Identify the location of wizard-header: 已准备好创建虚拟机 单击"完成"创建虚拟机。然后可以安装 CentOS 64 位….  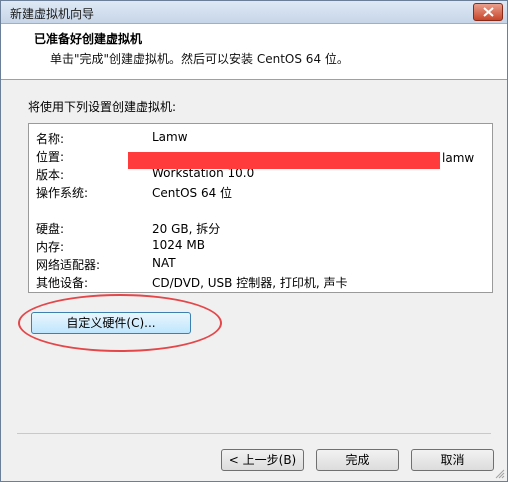
(254, 52).